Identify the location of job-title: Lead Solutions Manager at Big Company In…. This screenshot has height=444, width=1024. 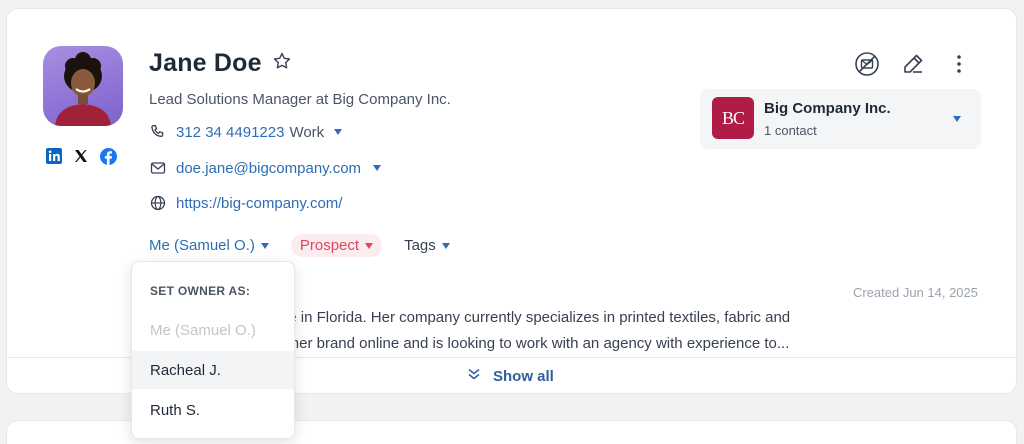
(300, 99).